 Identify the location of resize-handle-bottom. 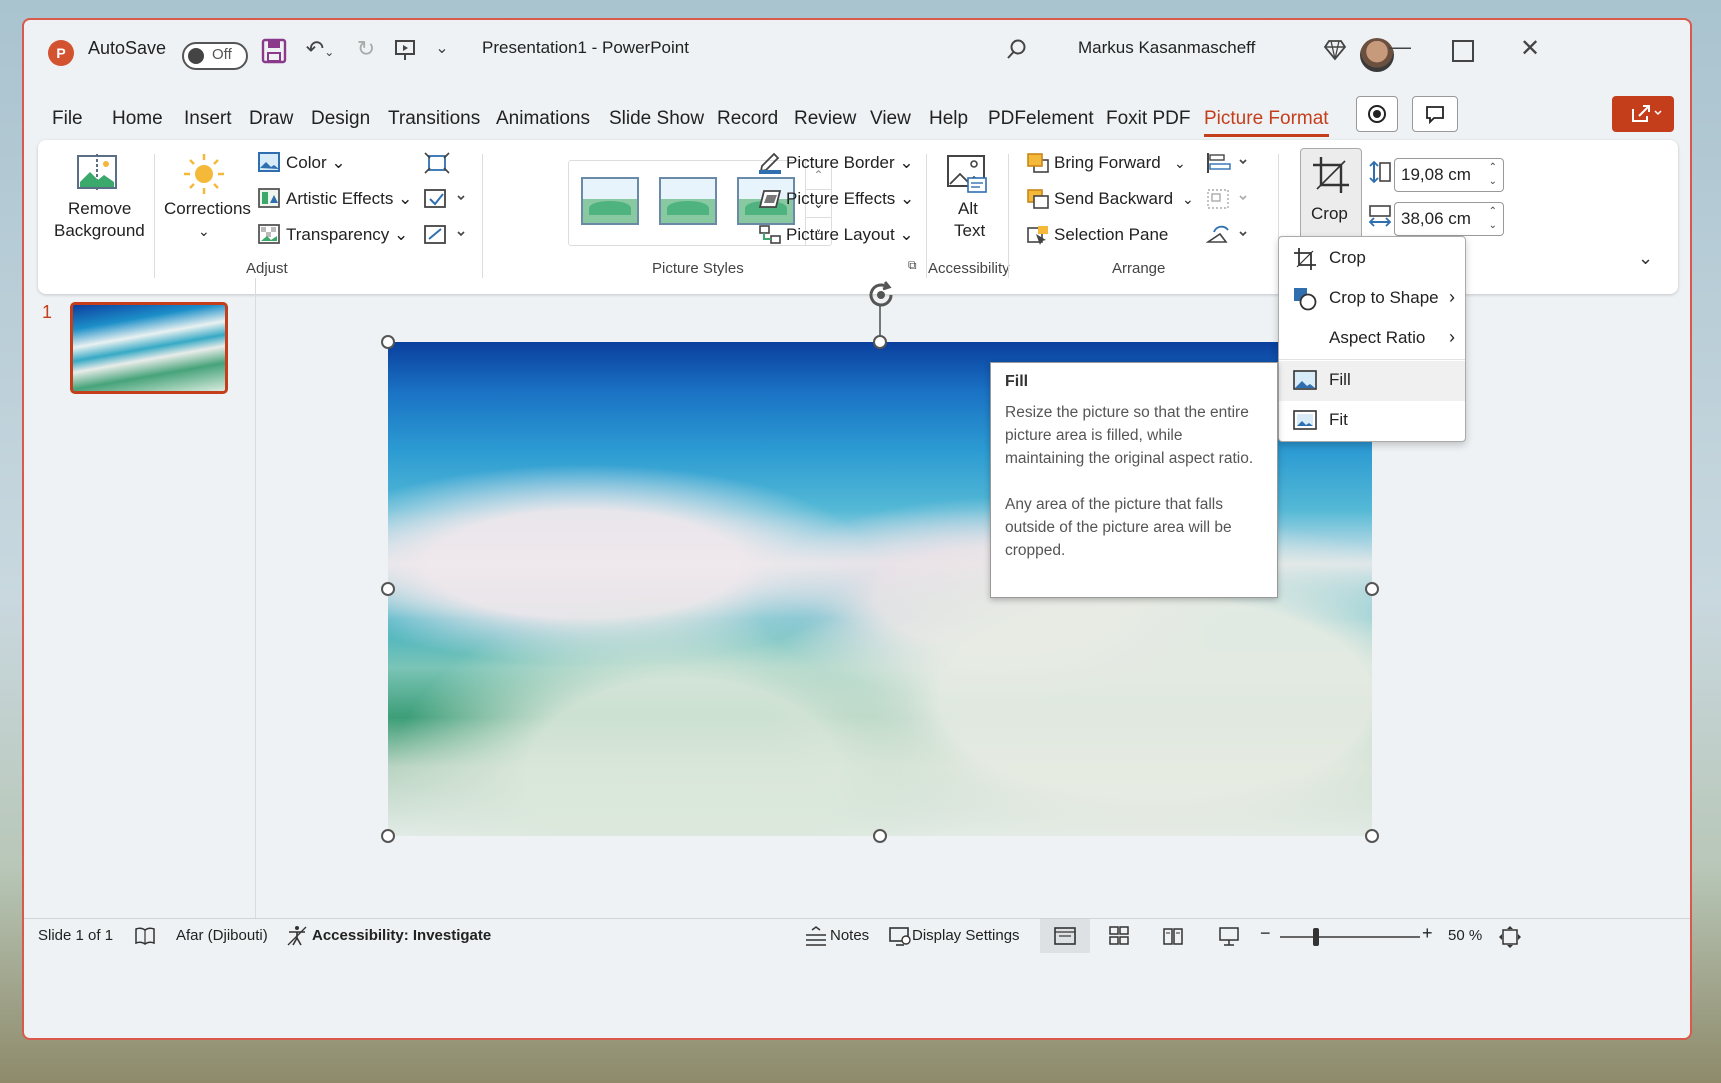
(880, 836).